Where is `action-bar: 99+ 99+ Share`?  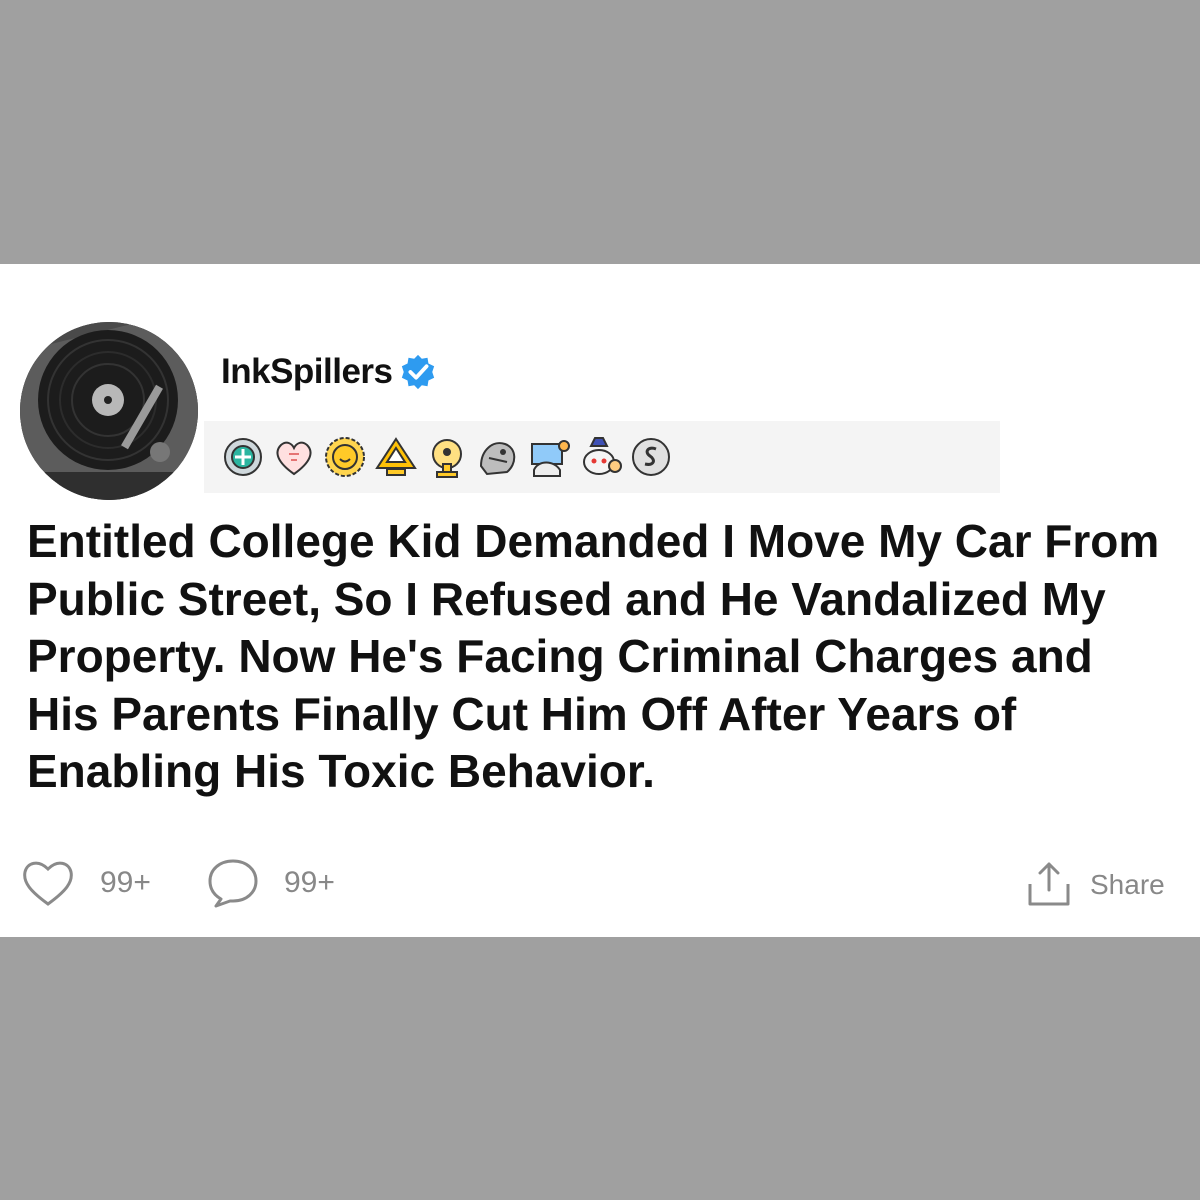
action-bar: 99+ 99+ Share is located at coordinates (600, 884).